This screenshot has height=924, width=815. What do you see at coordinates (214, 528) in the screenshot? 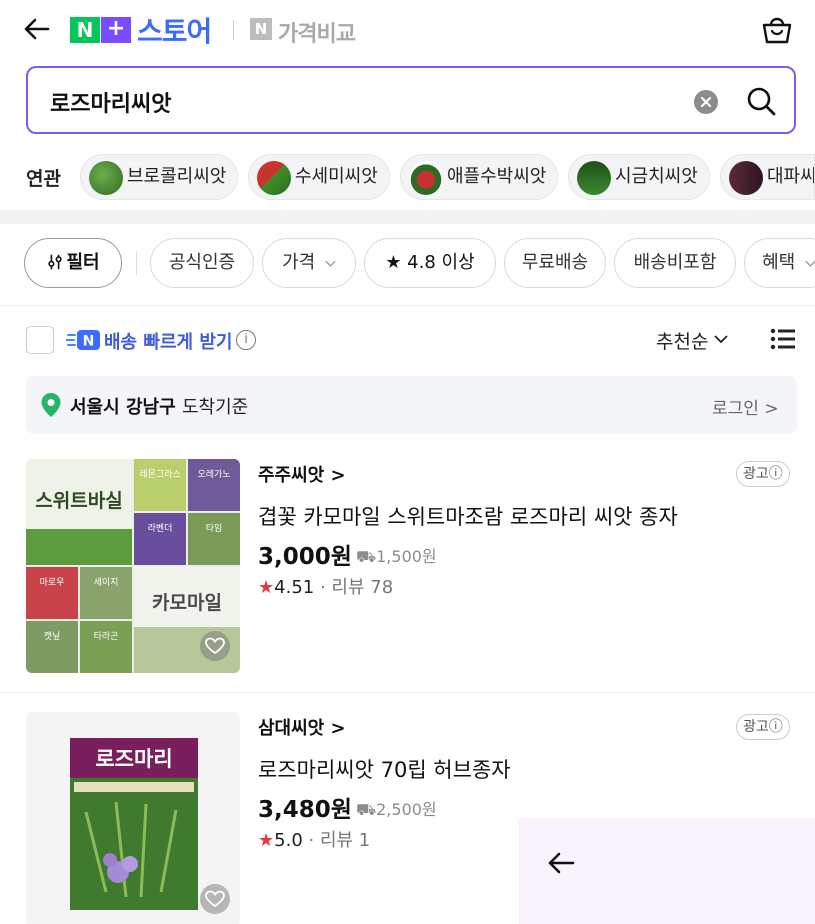
I see `image-label-thyme: 타임` at bounding box center [214, 528].